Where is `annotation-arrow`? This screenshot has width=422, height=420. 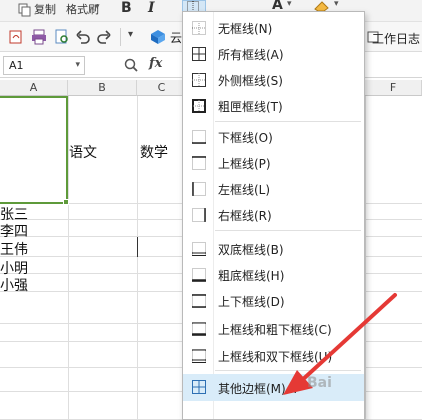
annotation-arrow is located at coordinates (340, 344).